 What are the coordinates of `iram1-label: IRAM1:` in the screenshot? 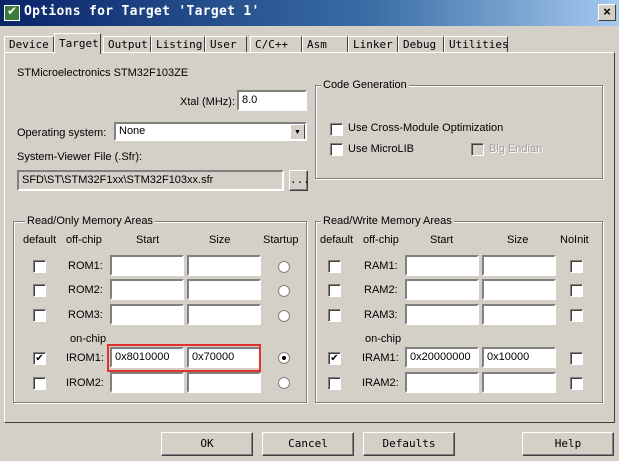 It's located at (380, 358).